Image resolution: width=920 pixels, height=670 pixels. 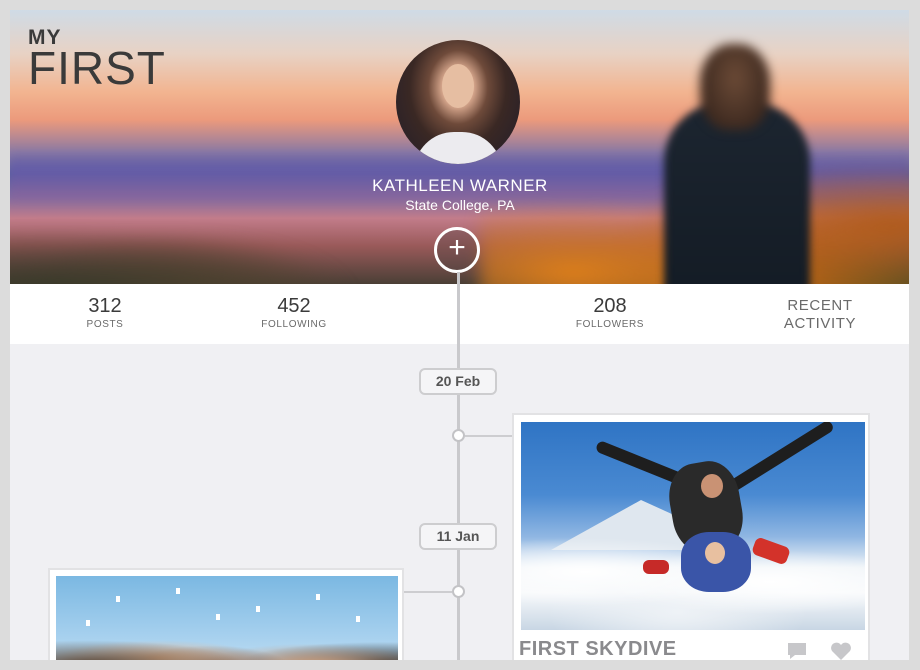 I want to click on add-post-button: +, so click(x=457, y=250).